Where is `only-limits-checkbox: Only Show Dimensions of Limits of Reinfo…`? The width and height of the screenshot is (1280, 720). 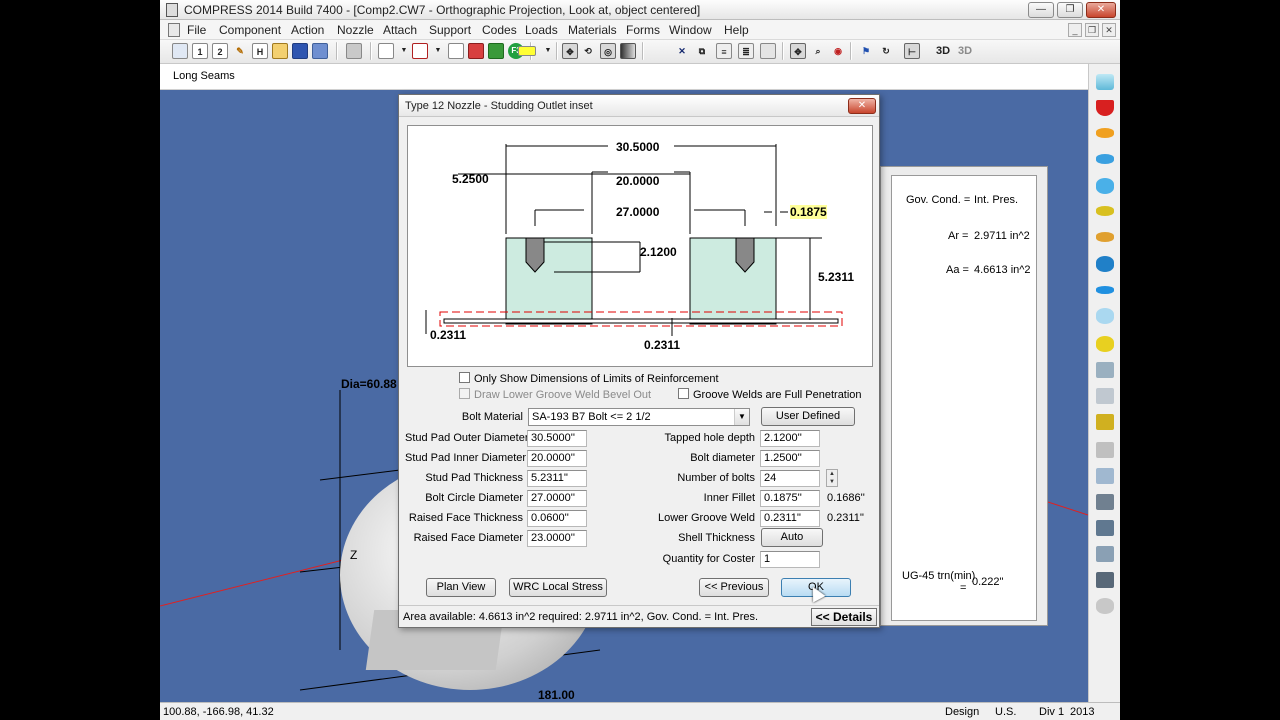
only-limits-checkbox: Only Show Dimensions of Limits of Reinfo… is located at coordinates (589, 378).